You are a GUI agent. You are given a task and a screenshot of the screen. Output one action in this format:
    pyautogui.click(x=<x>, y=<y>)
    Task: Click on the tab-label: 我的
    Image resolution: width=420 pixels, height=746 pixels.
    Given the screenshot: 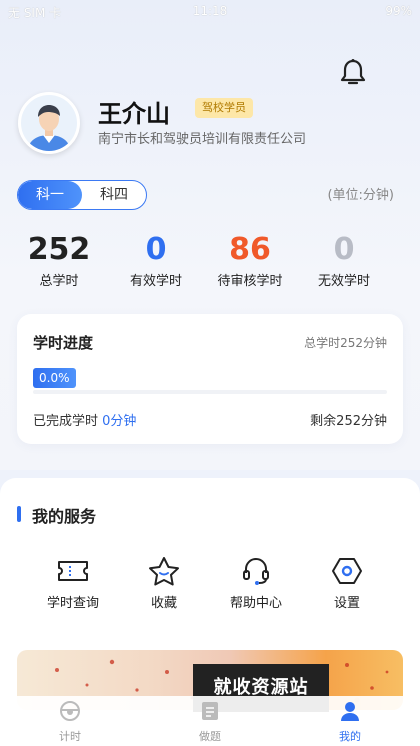 What is the action you would take?
    pyautogui.click(x=350, y=736)
    